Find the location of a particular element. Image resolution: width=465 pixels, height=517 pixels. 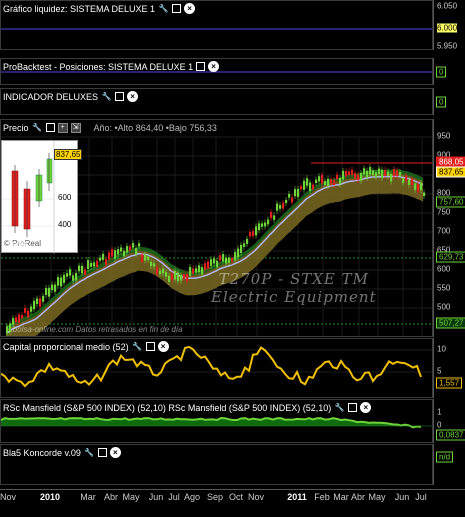

inset-value-tag: 837,65 is located at coordinates (68, 154).